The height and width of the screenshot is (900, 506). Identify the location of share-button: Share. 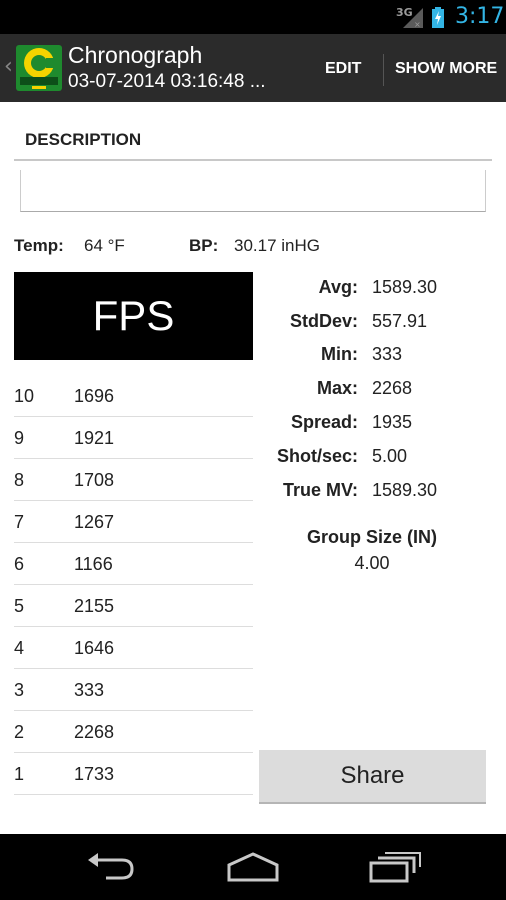
(372, 777).